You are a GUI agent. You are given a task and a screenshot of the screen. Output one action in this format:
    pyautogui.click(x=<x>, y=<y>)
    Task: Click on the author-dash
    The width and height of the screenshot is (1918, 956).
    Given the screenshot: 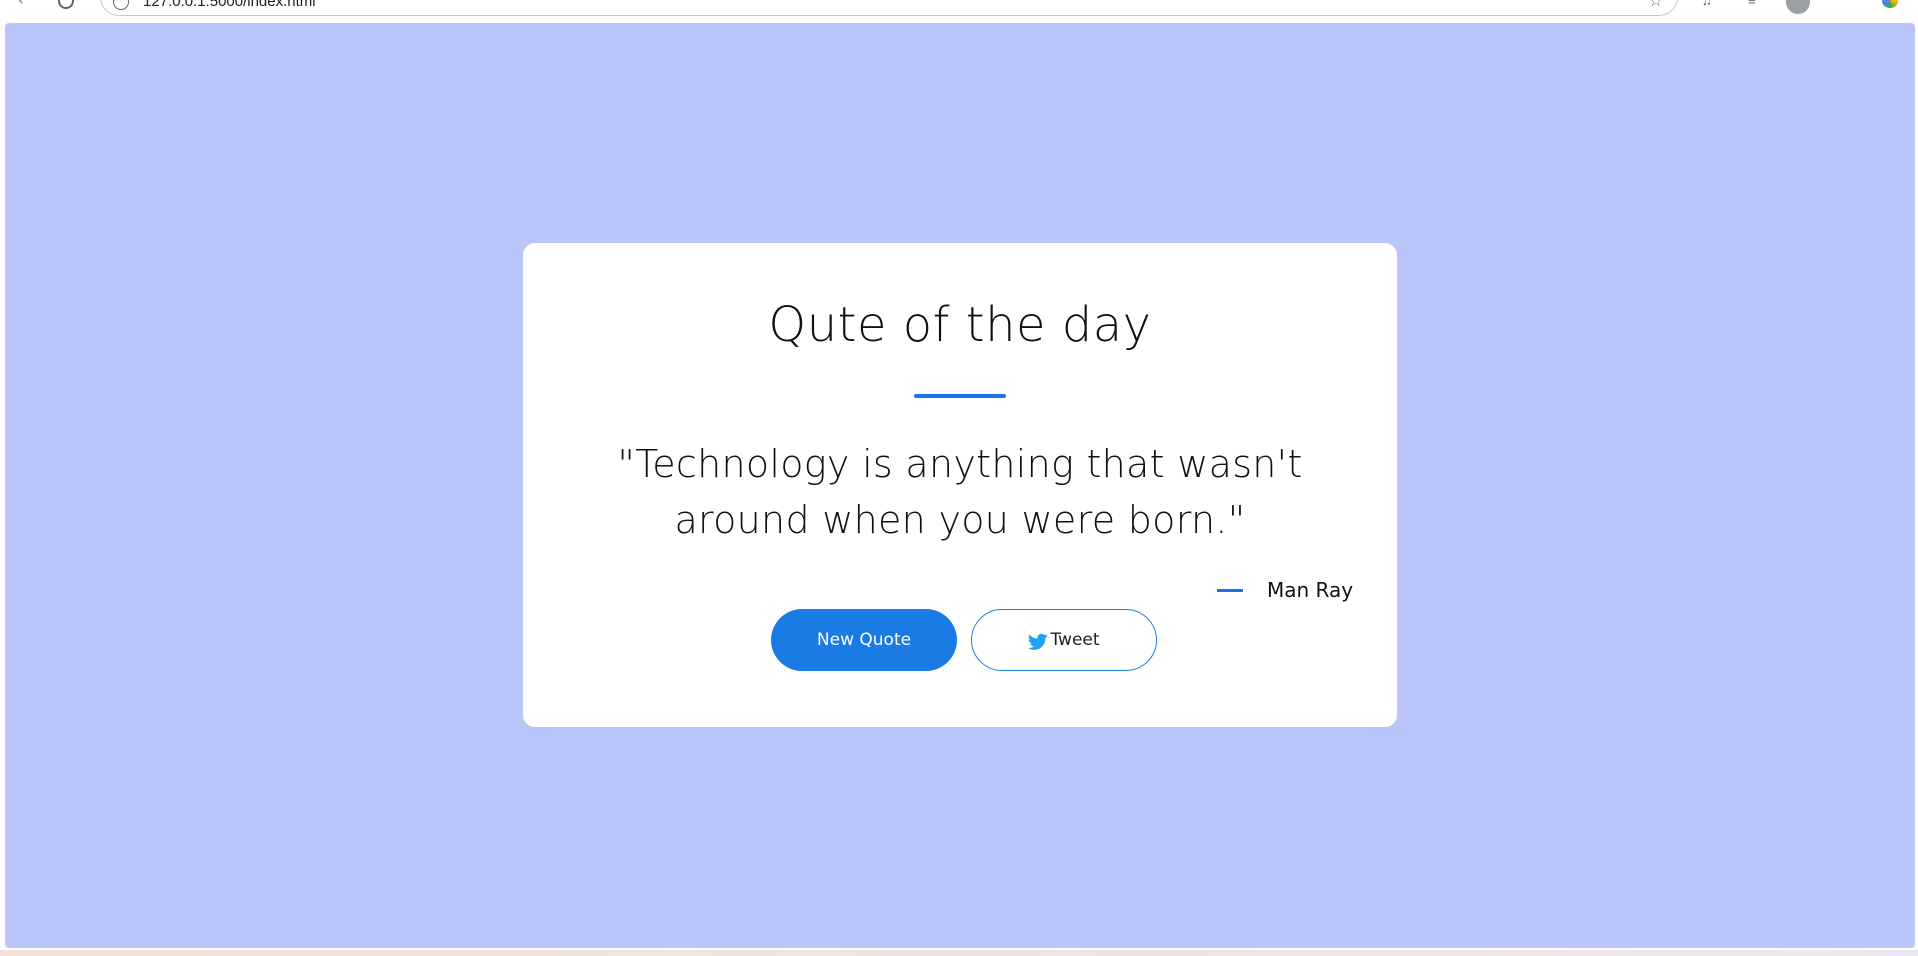 What is the action you would take?
    pyautogui.click(x=1230, y=590)
    